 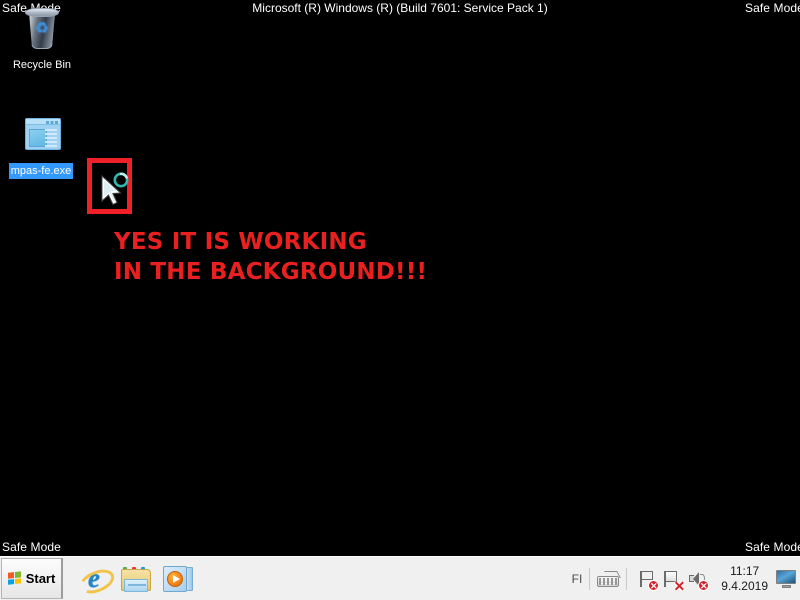 What do you see at coordinates (654, 585) in the screenshot?
I see `network-error-badge: ✕` at bounding box center [654, 585].